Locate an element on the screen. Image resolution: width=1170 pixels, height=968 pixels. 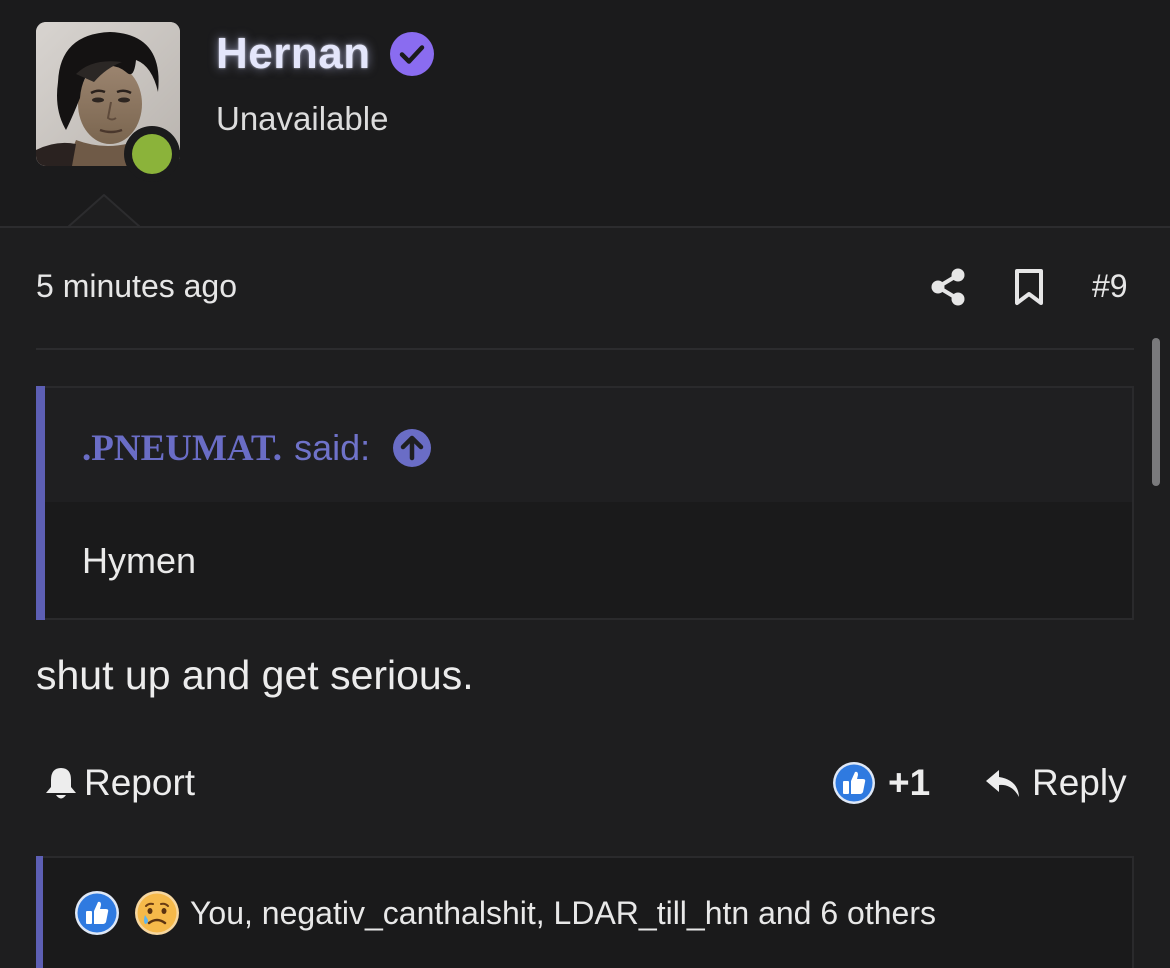
reaction-count: +1 is located at coordinates (909, 782).